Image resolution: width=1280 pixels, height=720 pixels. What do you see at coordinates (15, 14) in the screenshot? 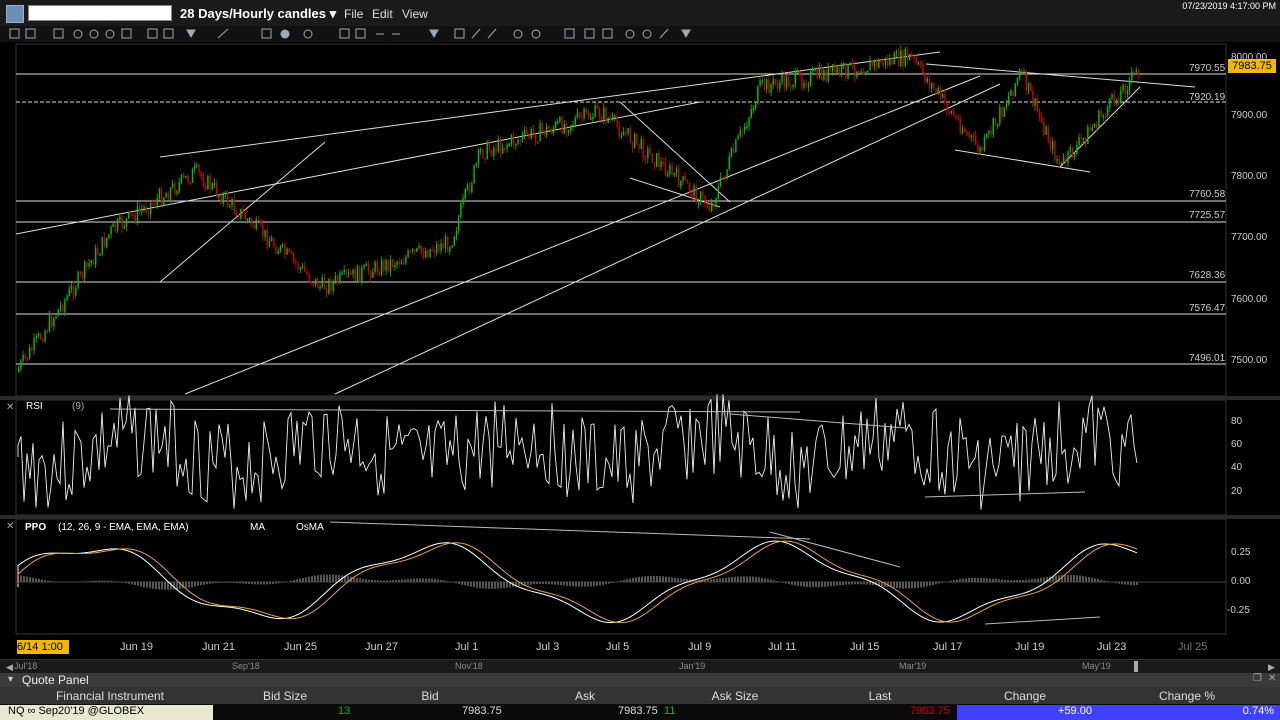
I see `app-icon` at bounding box center [15, 14].